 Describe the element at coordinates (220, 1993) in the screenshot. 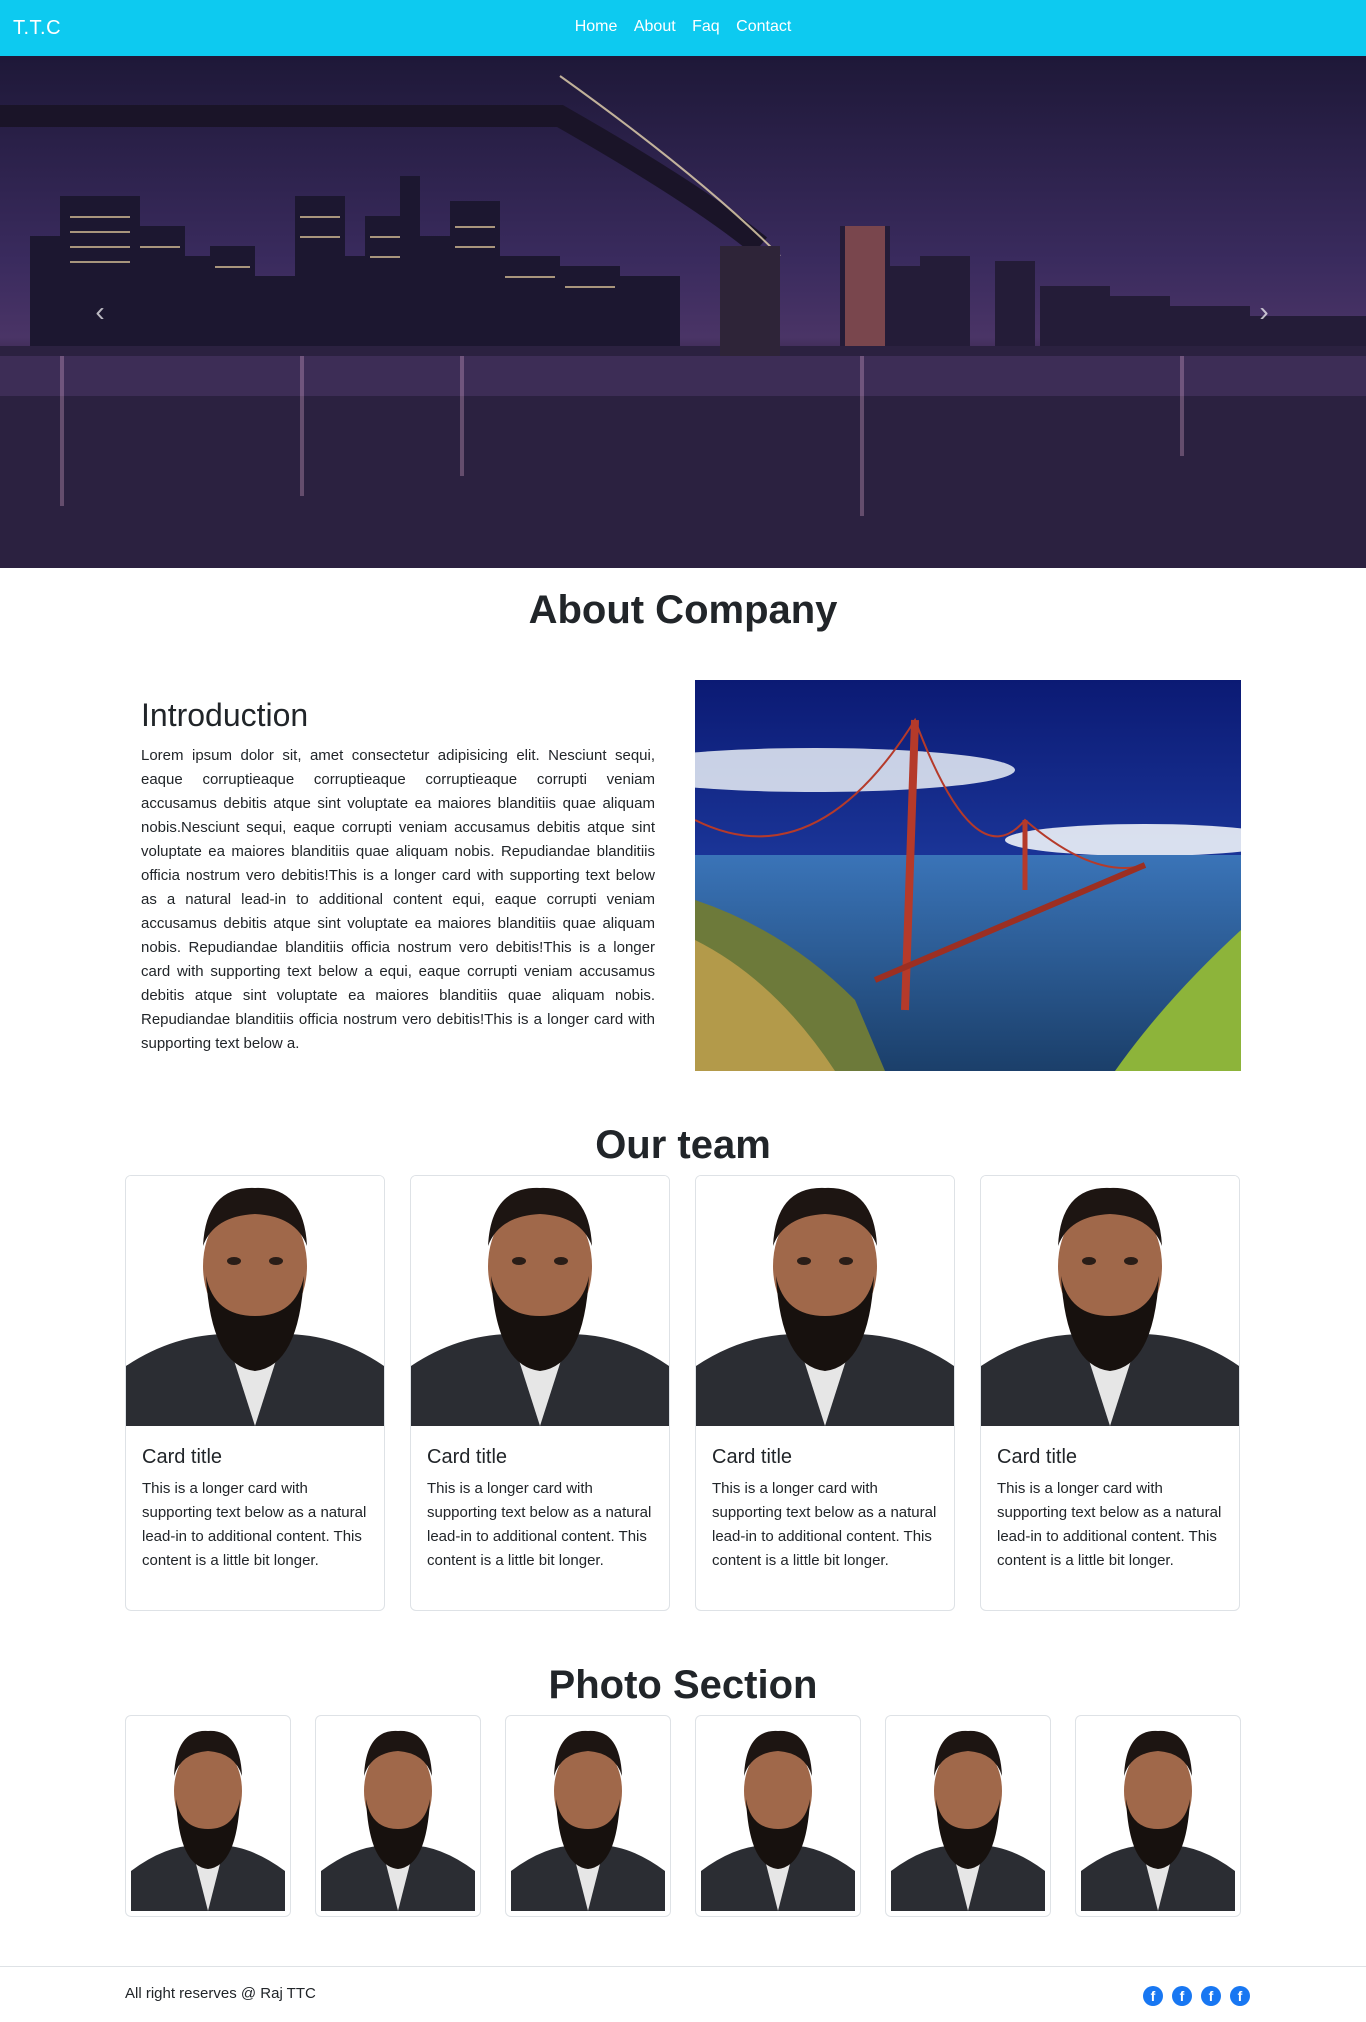

I see `footer-copyright: All right reserves @ Raj TTC` at that location.